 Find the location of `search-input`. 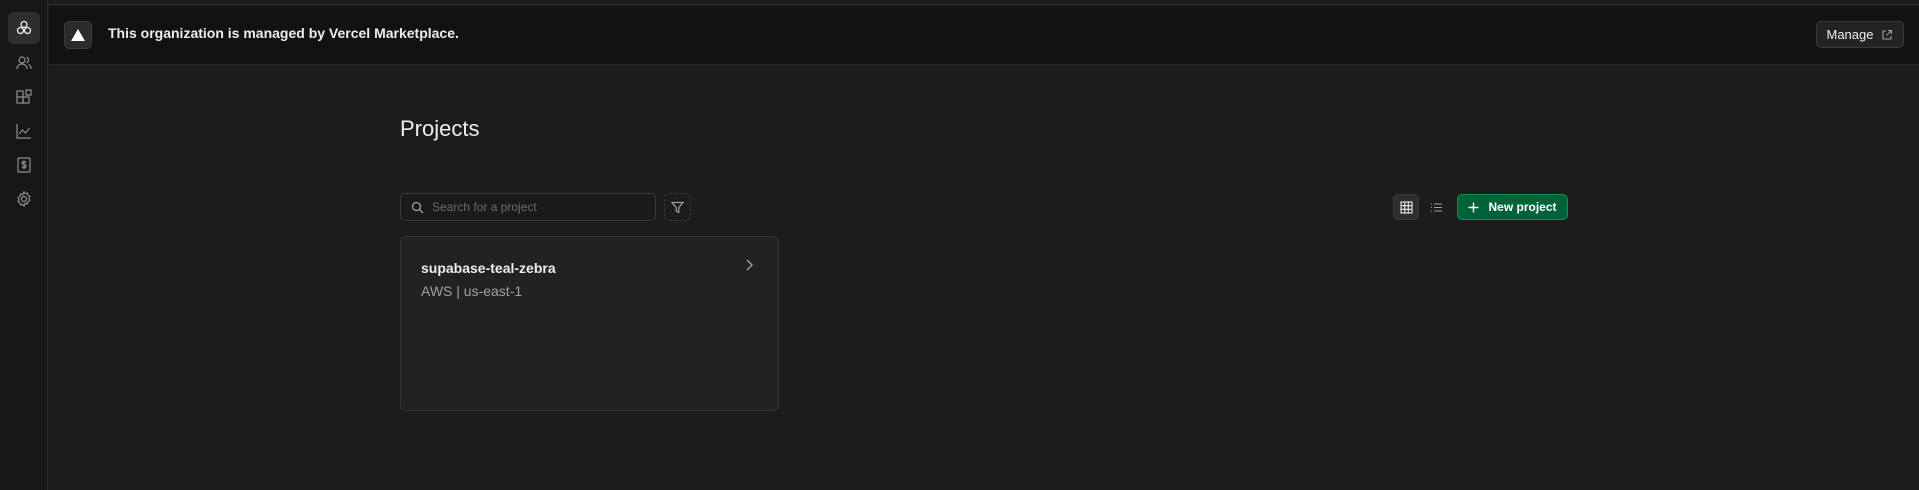

search-input is located at coordinates (532, 207).